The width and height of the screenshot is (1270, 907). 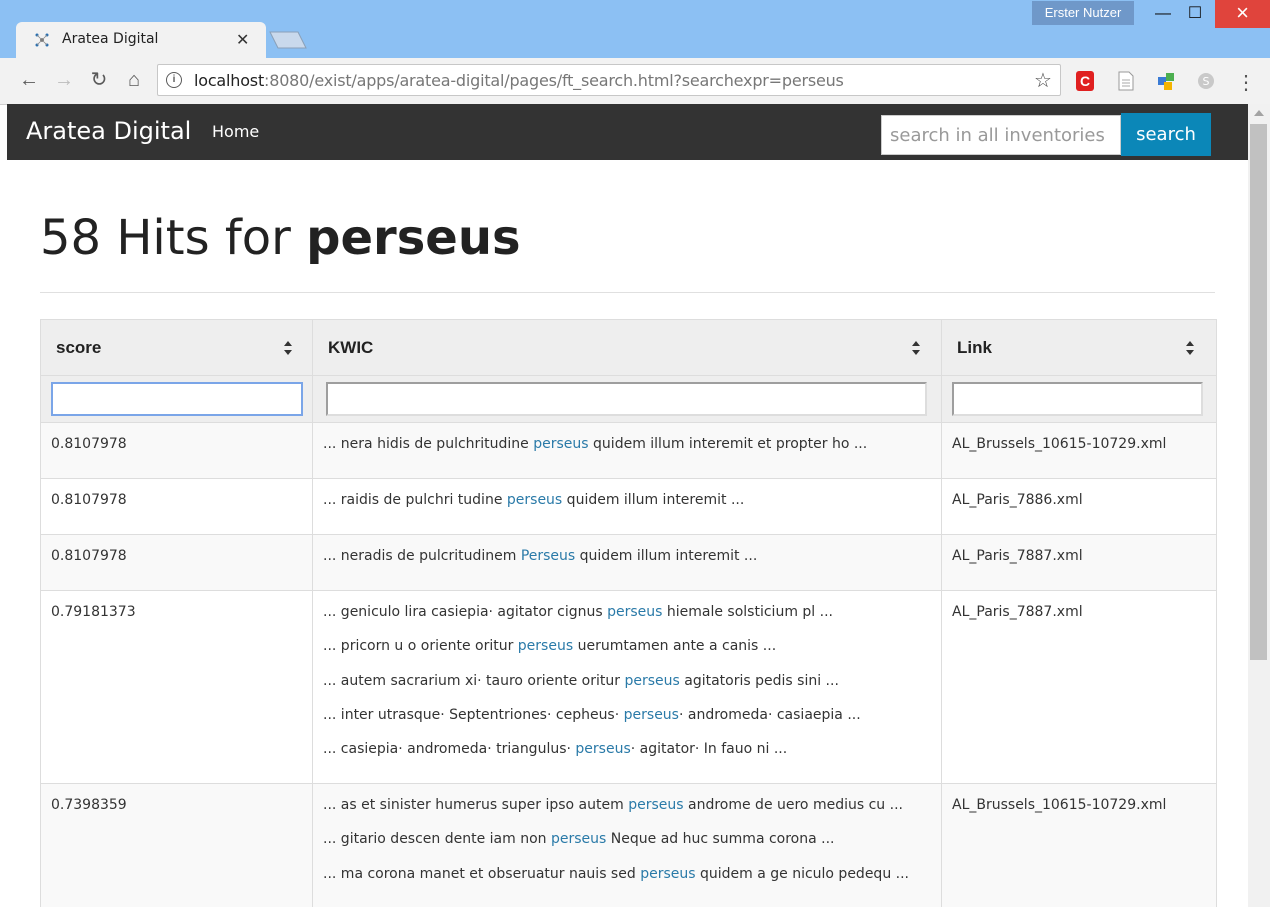 What do you see at coordinates (1001, 135) in the screenshot?
I see `search-input` at bounding box center [1001, 135].